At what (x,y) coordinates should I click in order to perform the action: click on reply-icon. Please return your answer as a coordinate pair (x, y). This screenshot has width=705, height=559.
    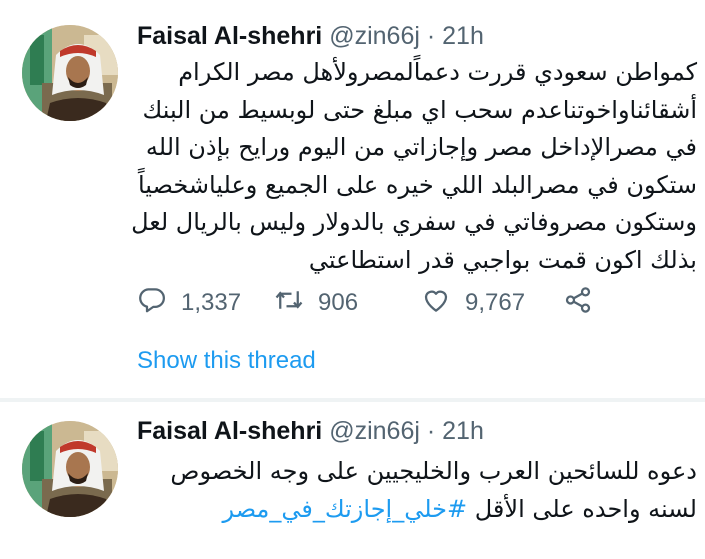
    Looking at the image, I should click on (152, 303).